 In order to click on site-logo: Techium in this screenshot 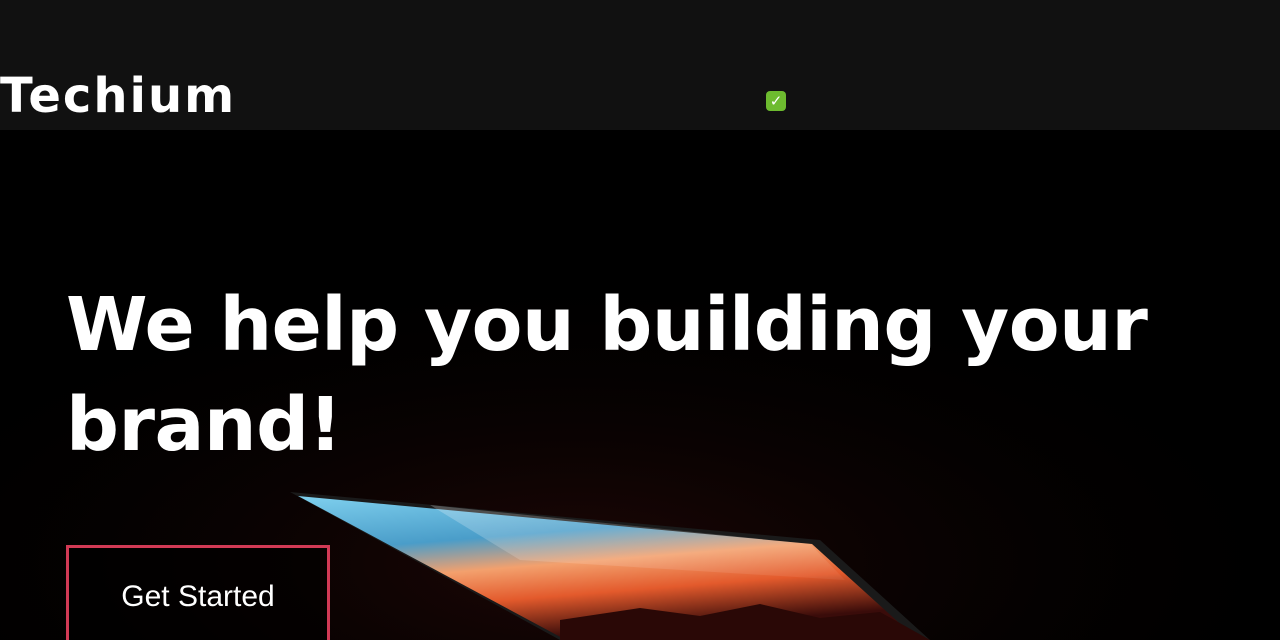, I will do `click(118, 96)`.